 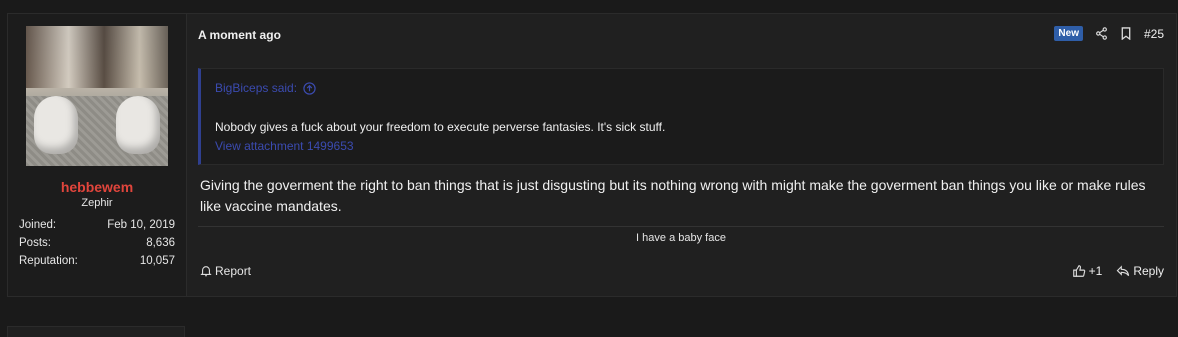 I want to click on stat-value: 8,636, so click(x=160, y=243).